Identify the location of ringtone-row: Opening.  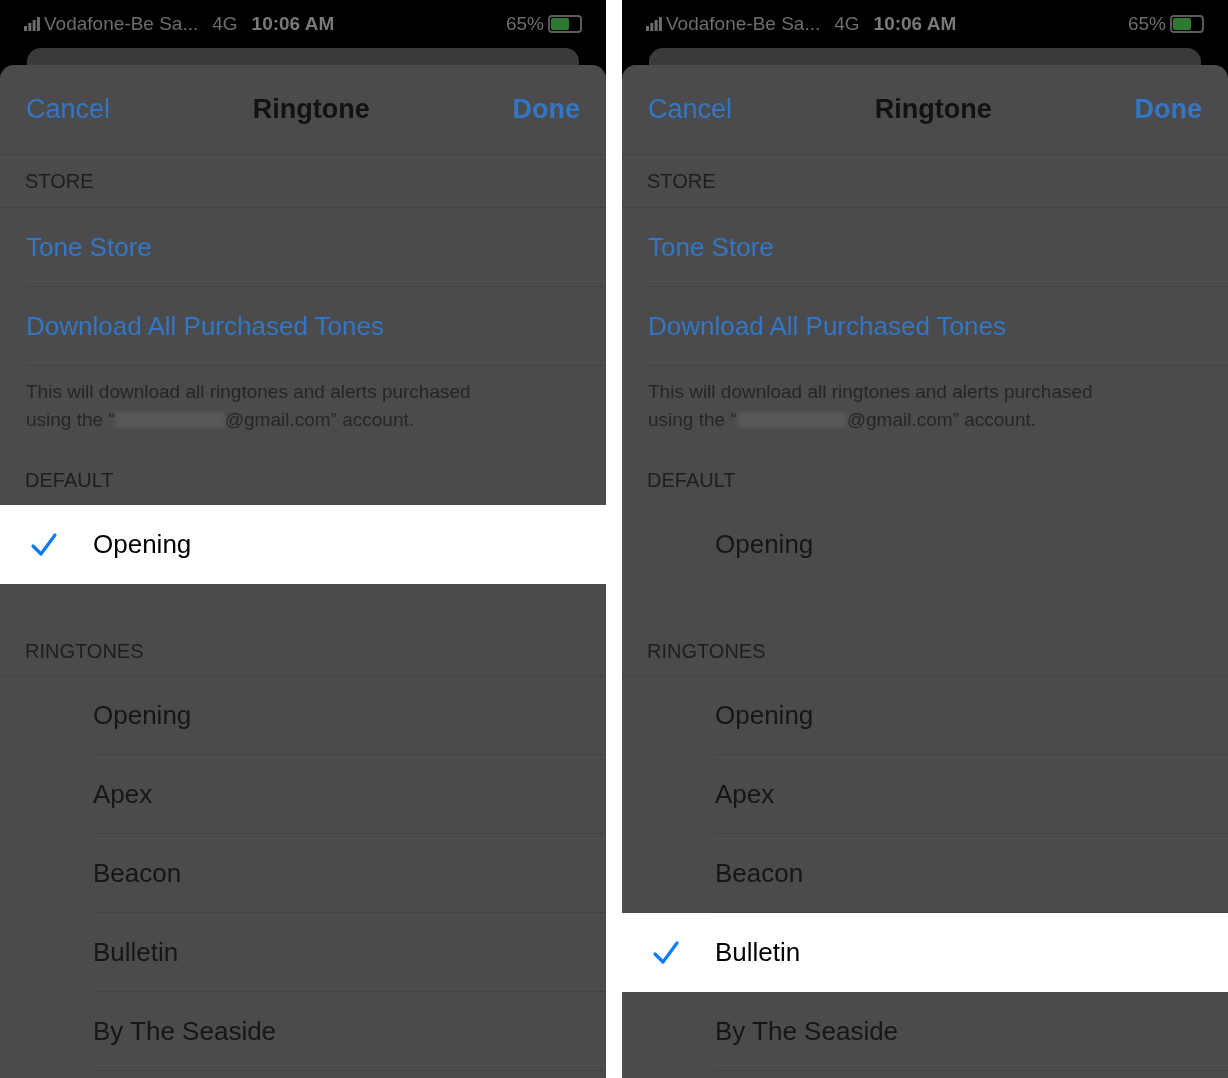
(303, 544).